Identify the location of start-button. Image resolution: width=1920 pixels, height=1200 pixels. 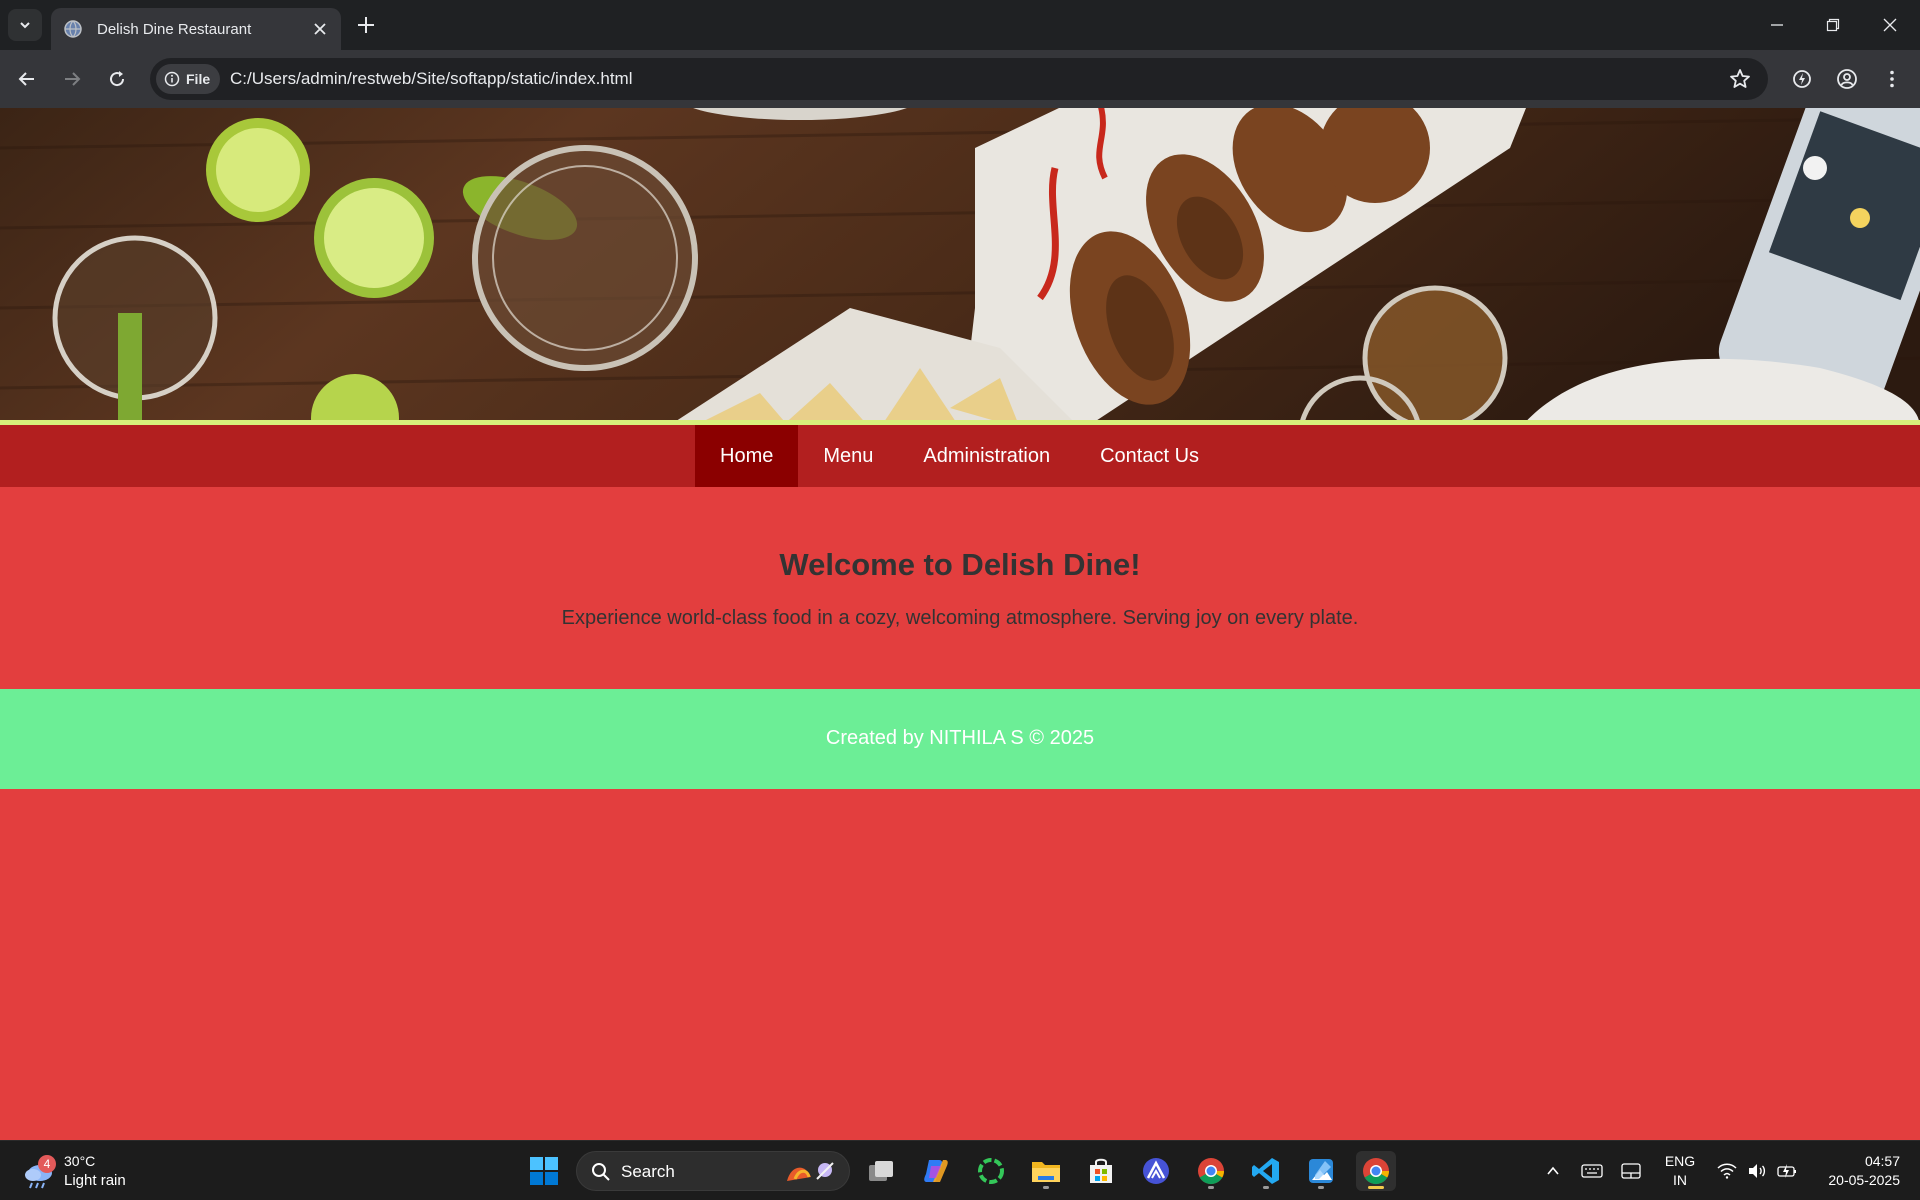
(544, 1171).